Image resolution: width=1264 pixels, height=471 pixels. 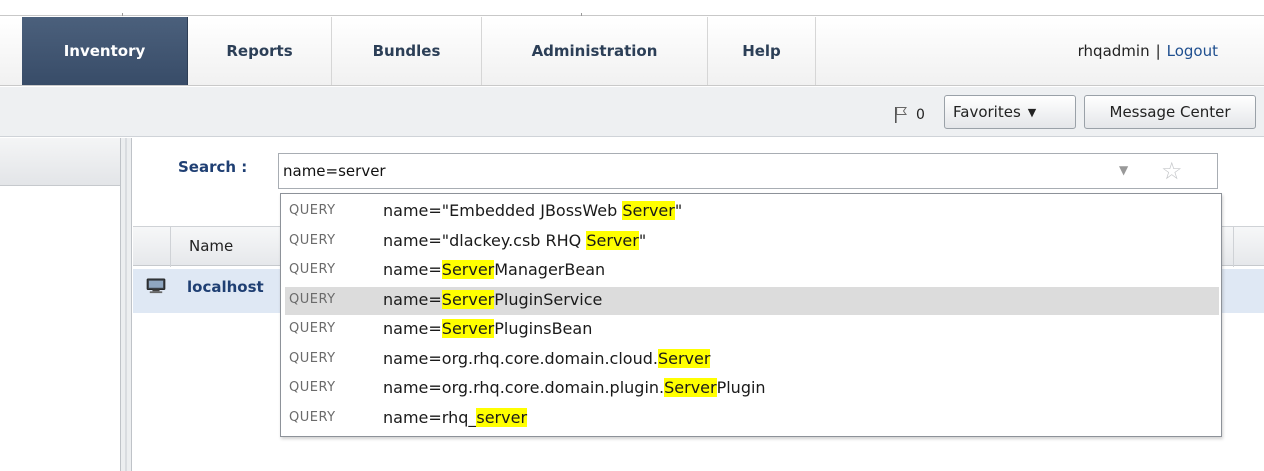 I want to click on panel-splitter, so click(x=126, y=304).